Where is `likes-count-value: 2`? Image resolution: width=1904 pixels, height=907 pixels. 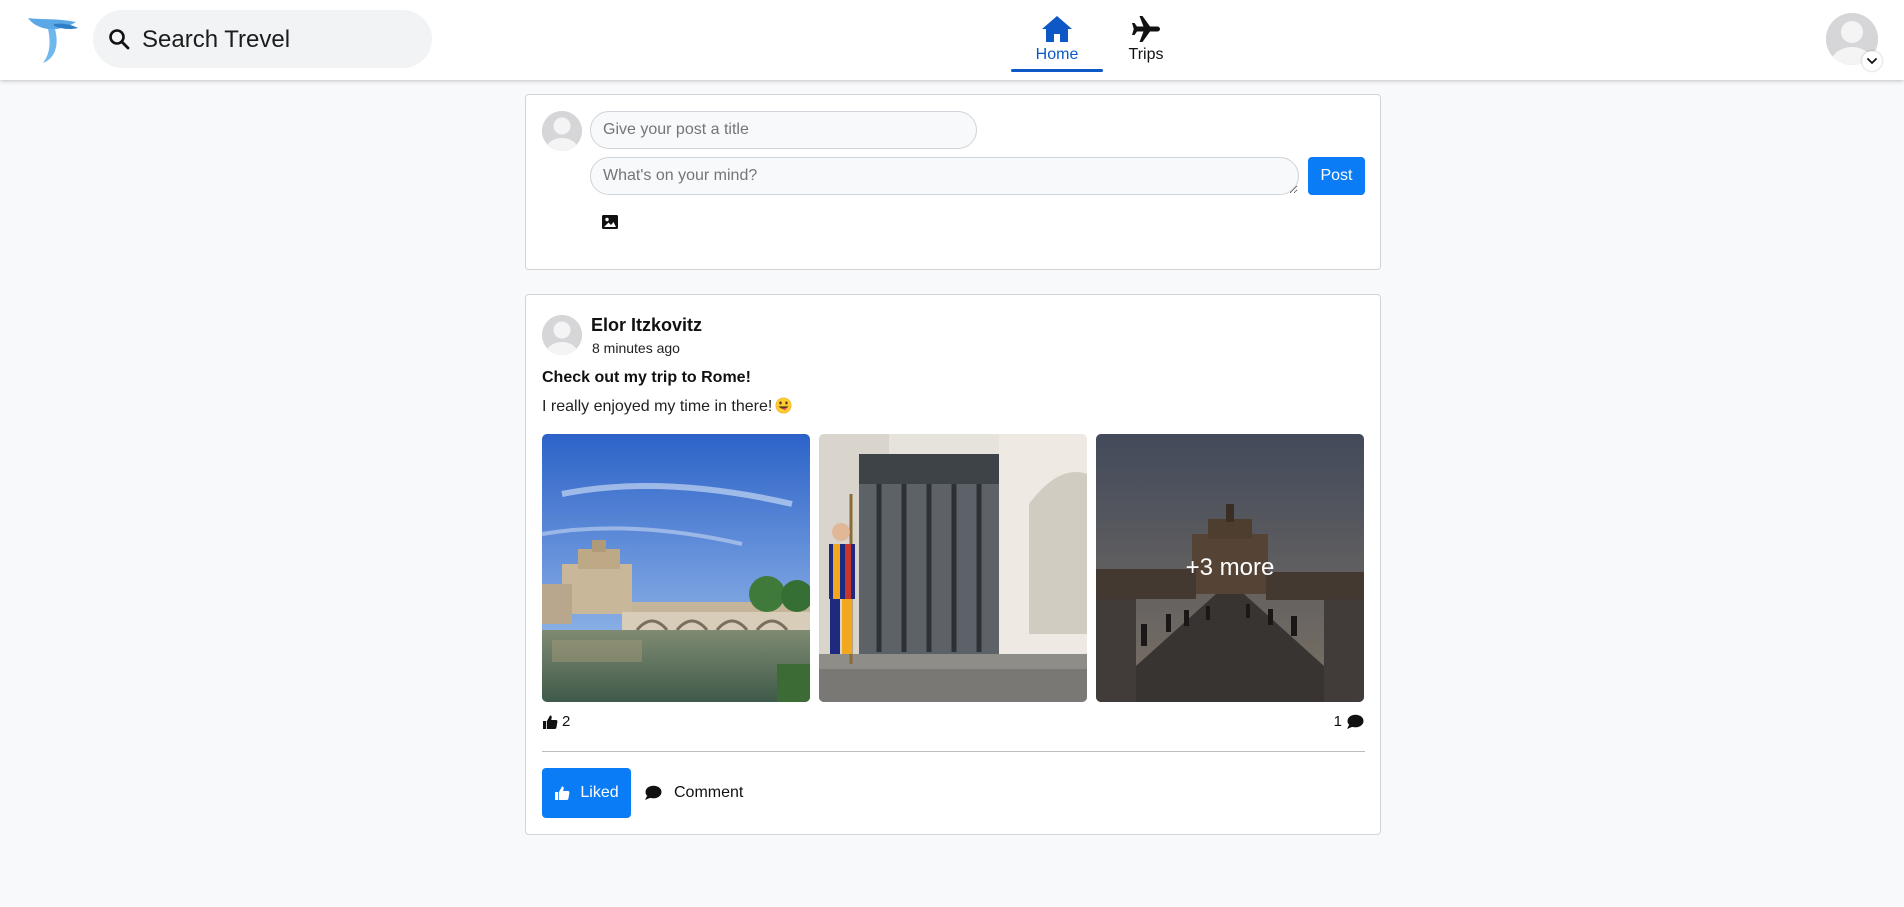 likes-count-value: 2 is located at coordinates (566, 721).